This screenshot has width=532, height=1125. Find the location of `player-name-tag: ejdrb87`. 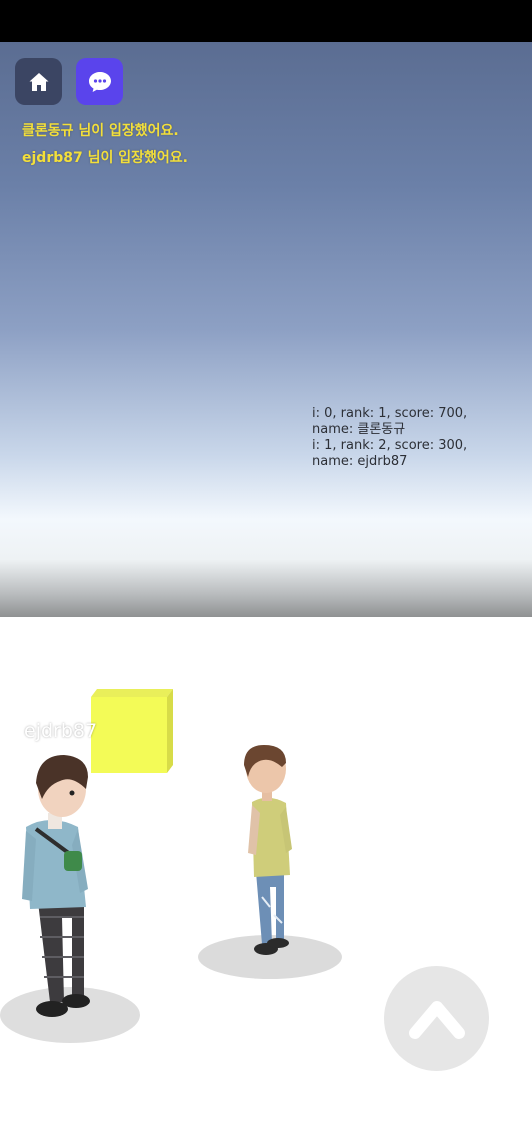

player-name-tag: ejdrb87 is located at coordinates (61, 731).